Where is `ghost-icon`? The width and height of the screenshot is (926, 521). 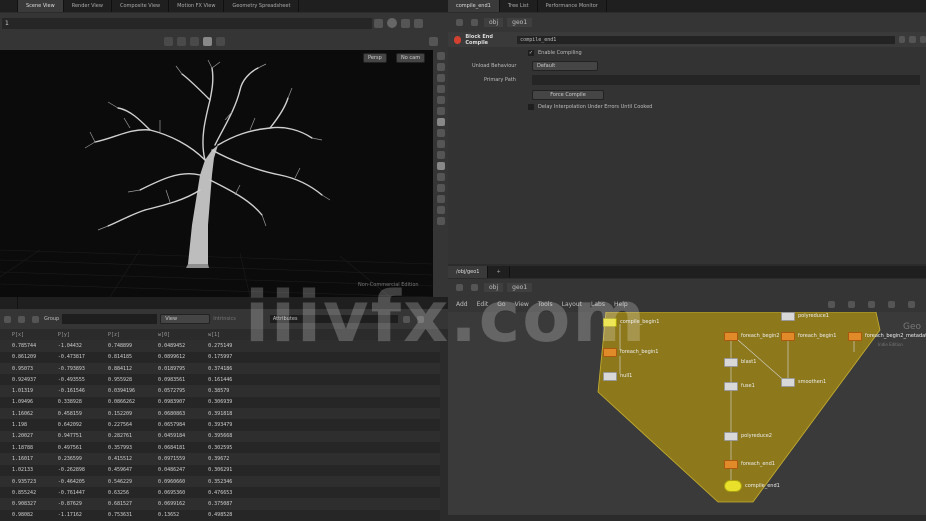
ghost-icon is located at coordinates (440, 155).